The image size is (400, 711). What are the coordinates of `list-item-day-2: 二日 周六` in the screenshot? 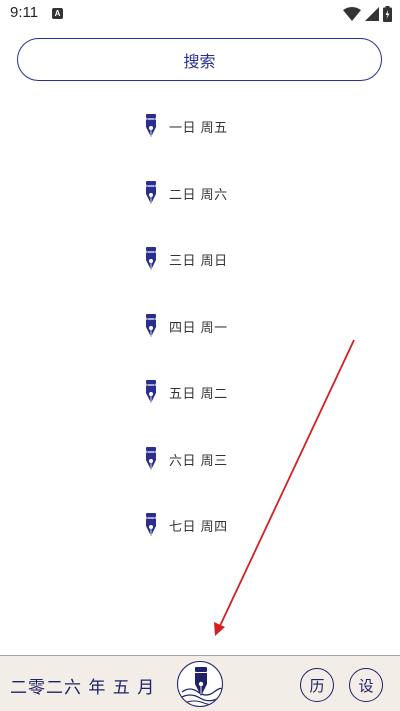 It's located at (185, 193).